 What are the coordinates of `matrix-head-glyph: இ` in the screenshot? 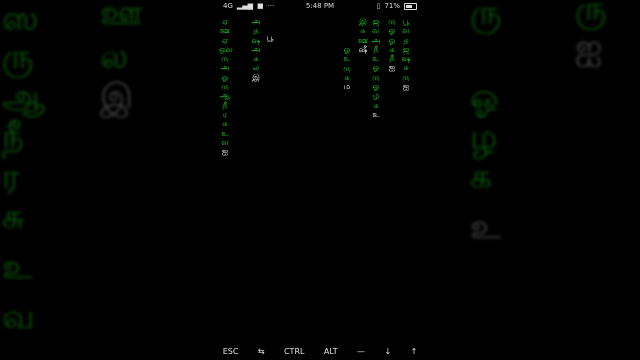 It's located at (256, 77).